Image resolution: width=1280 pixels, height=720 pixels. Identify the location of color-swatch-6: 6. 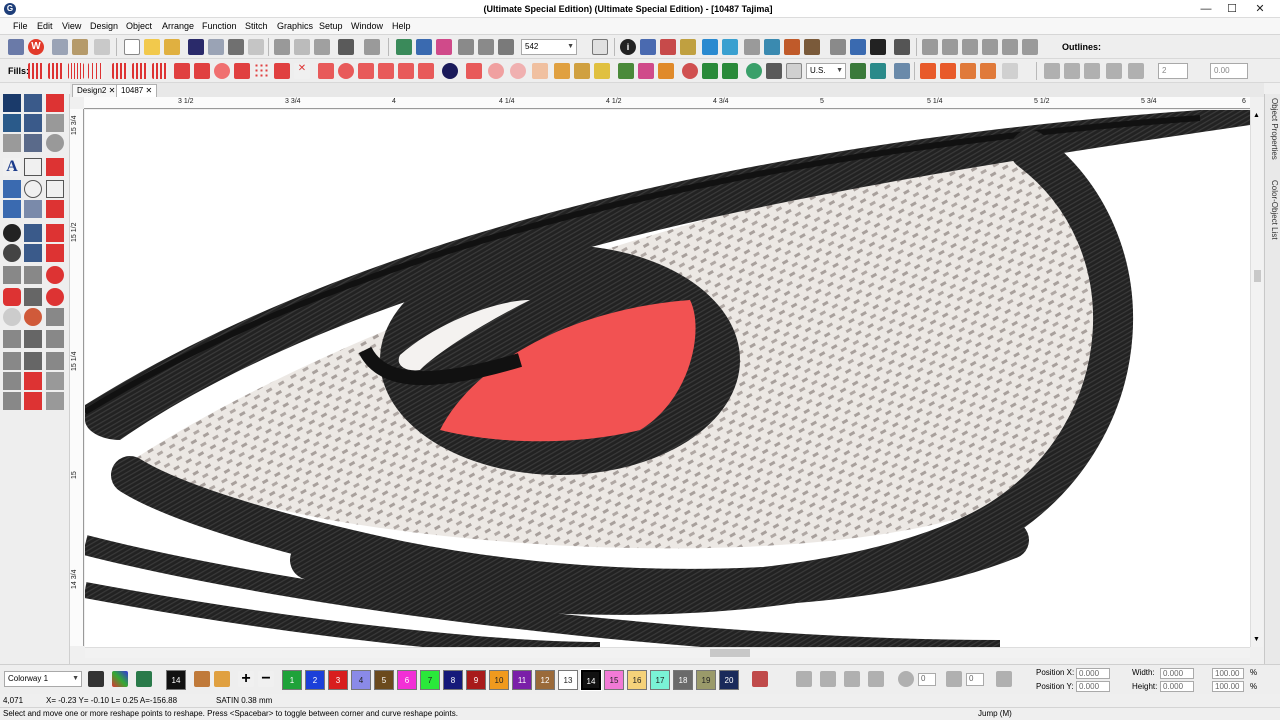
(407, 680).